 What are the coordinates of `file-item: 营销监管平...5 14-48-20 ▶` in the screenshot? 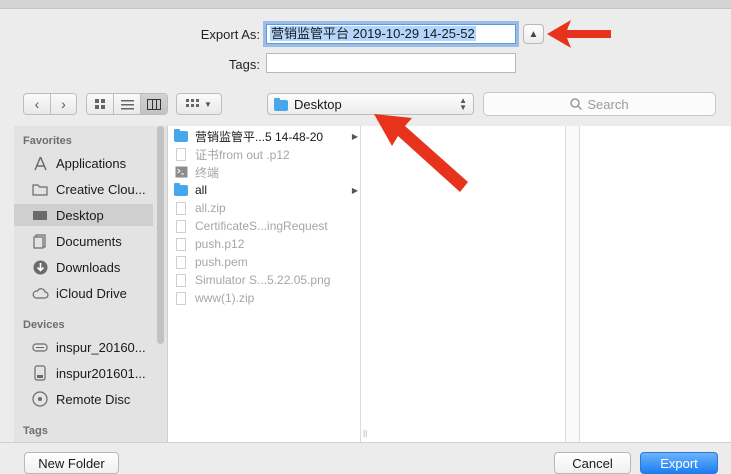 It's located at (266, 136).